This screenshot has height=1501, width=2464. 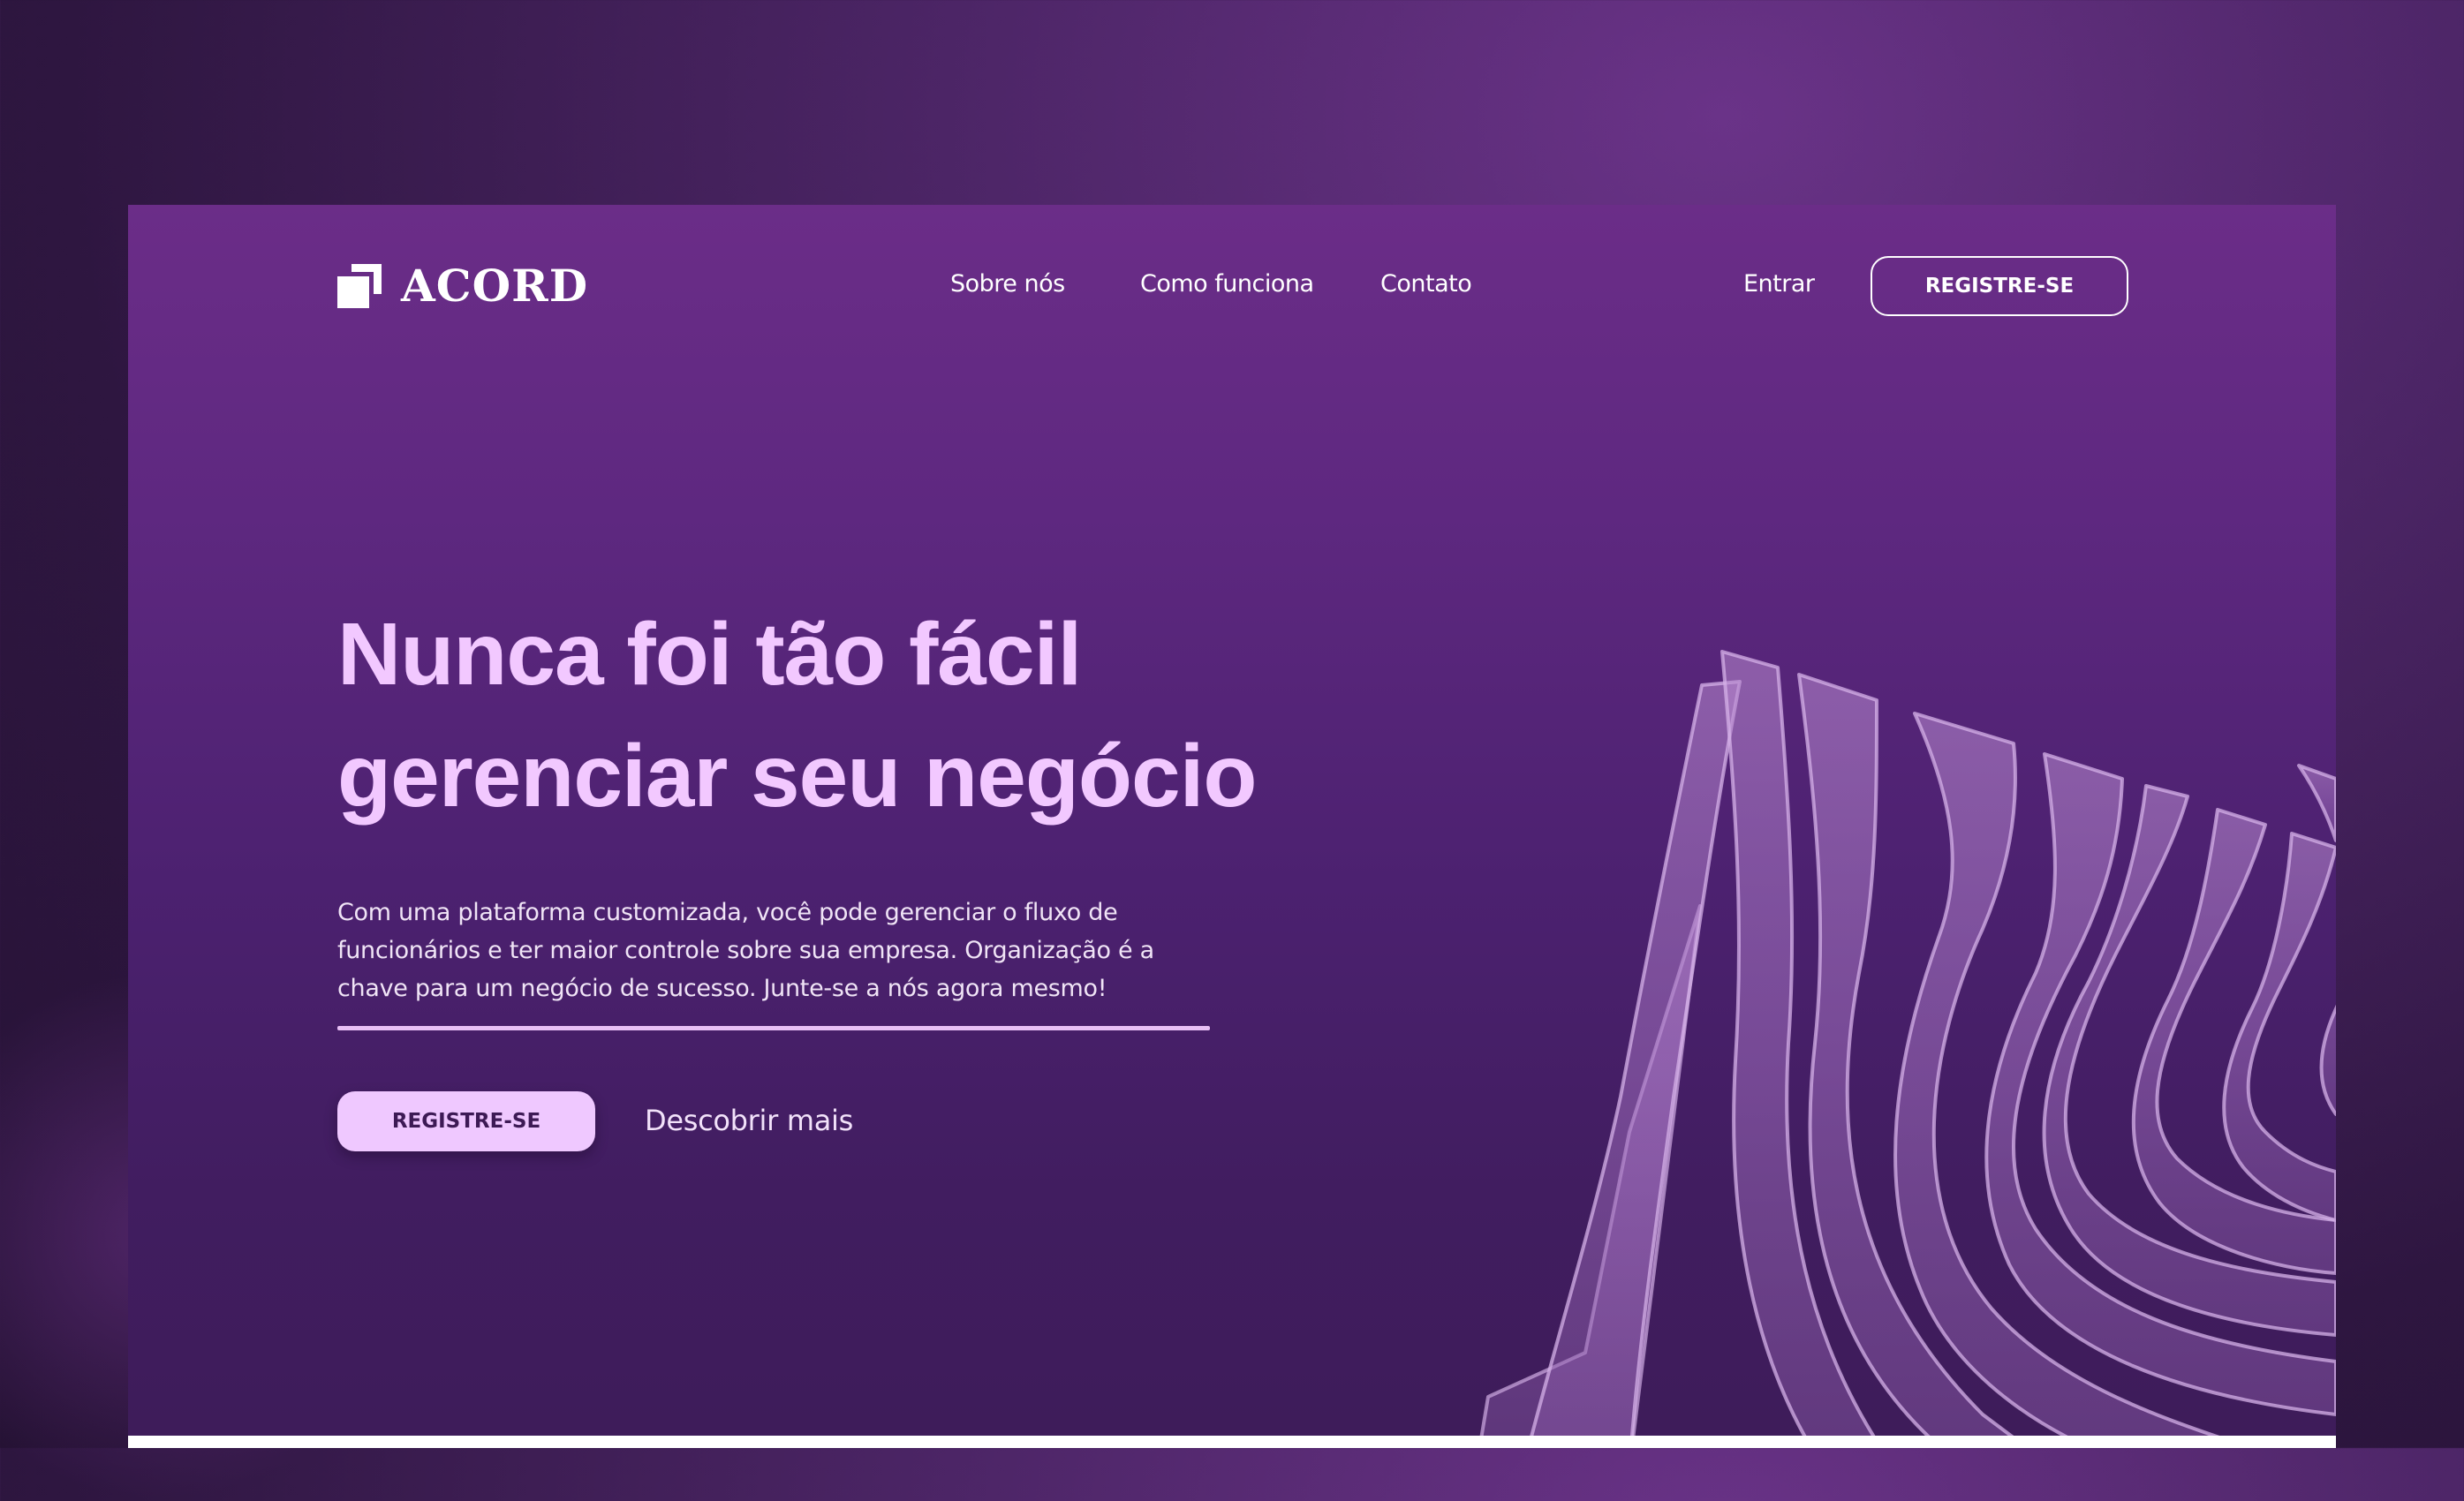 What do you see at coordinates (1232, 1442) in the screenshot?
I see `page-bottom-edge` at bounding box center [1232, 1442].